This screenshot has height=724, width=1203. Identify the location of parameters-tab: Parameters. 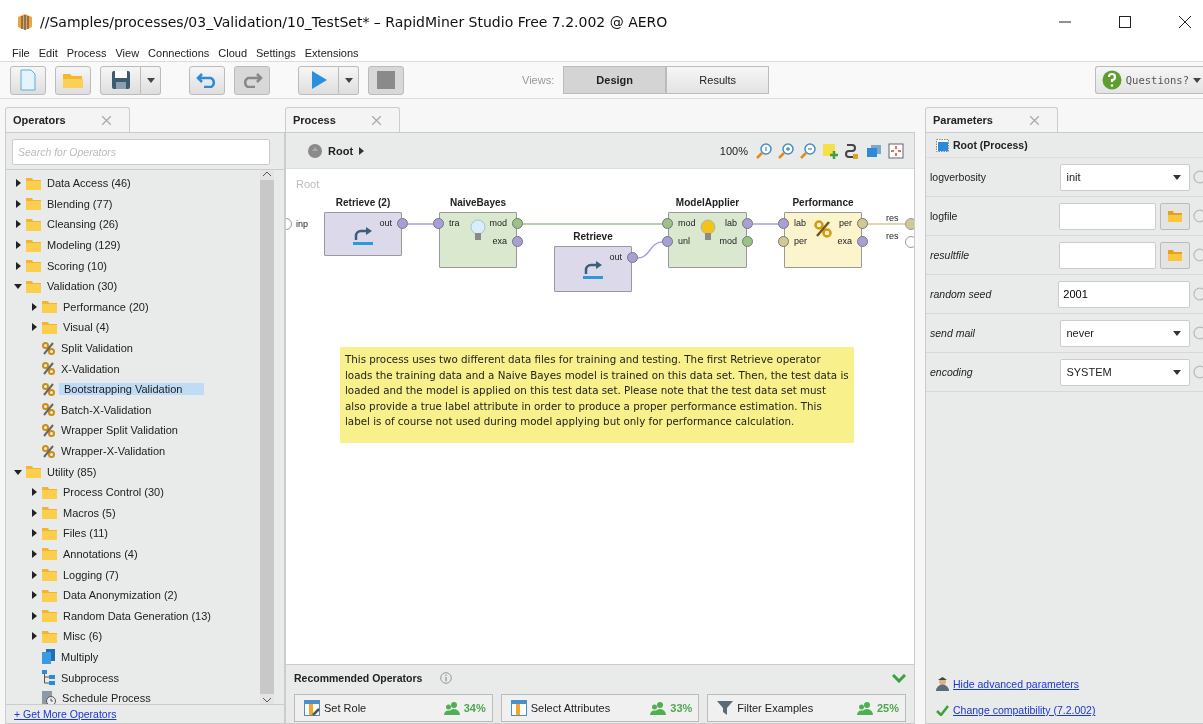
(991, 119).